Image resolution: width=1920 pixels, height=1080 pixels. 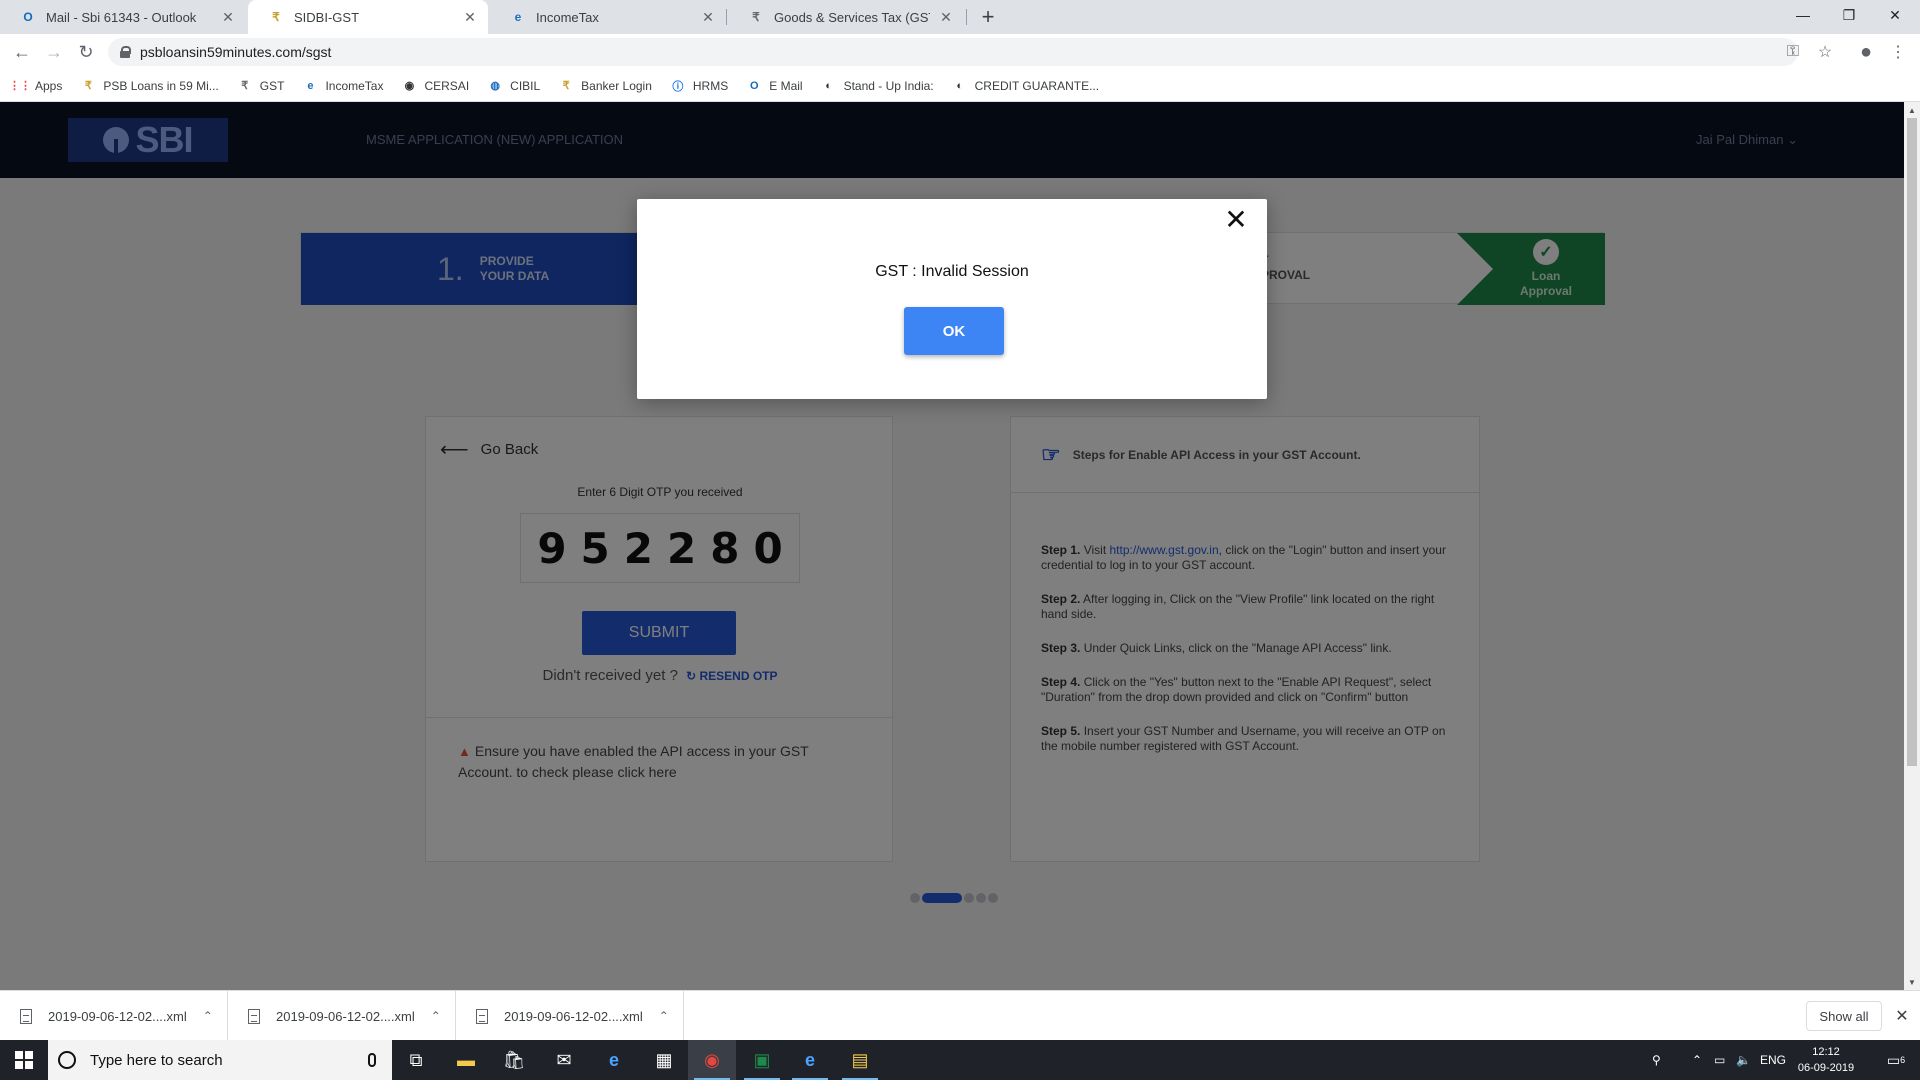 I want to click on bookmark-label: HRMS, so click(x=710, y=85).